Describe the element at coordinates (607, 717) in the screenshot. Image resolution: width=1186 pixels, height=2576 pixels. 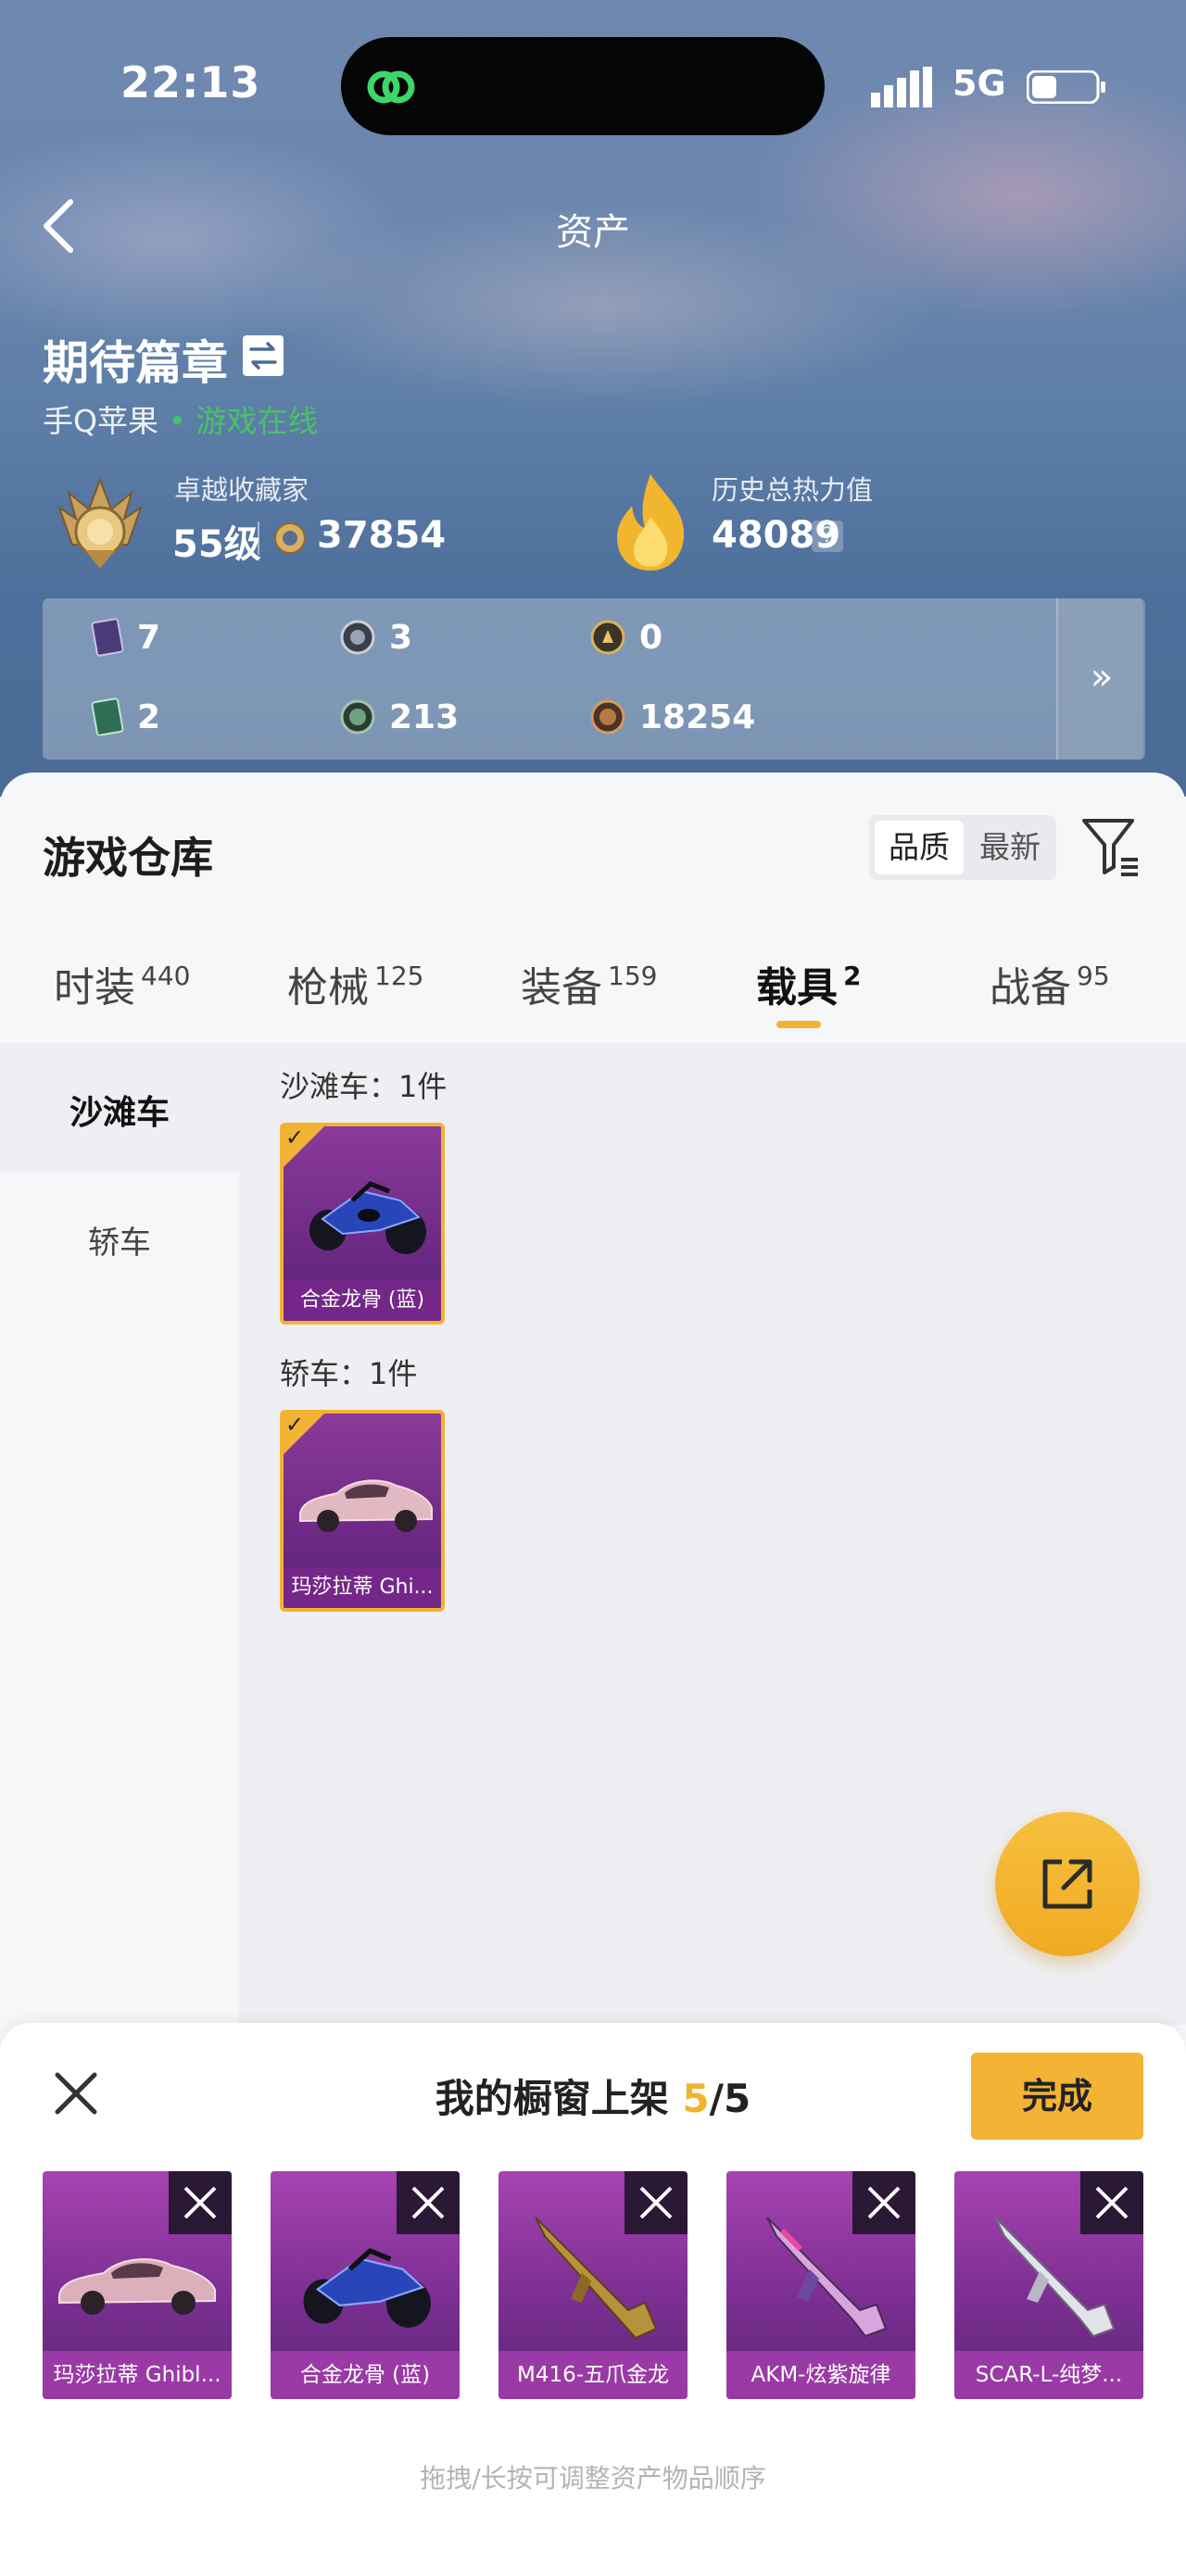
I see `bronze-token-icon` at that location.